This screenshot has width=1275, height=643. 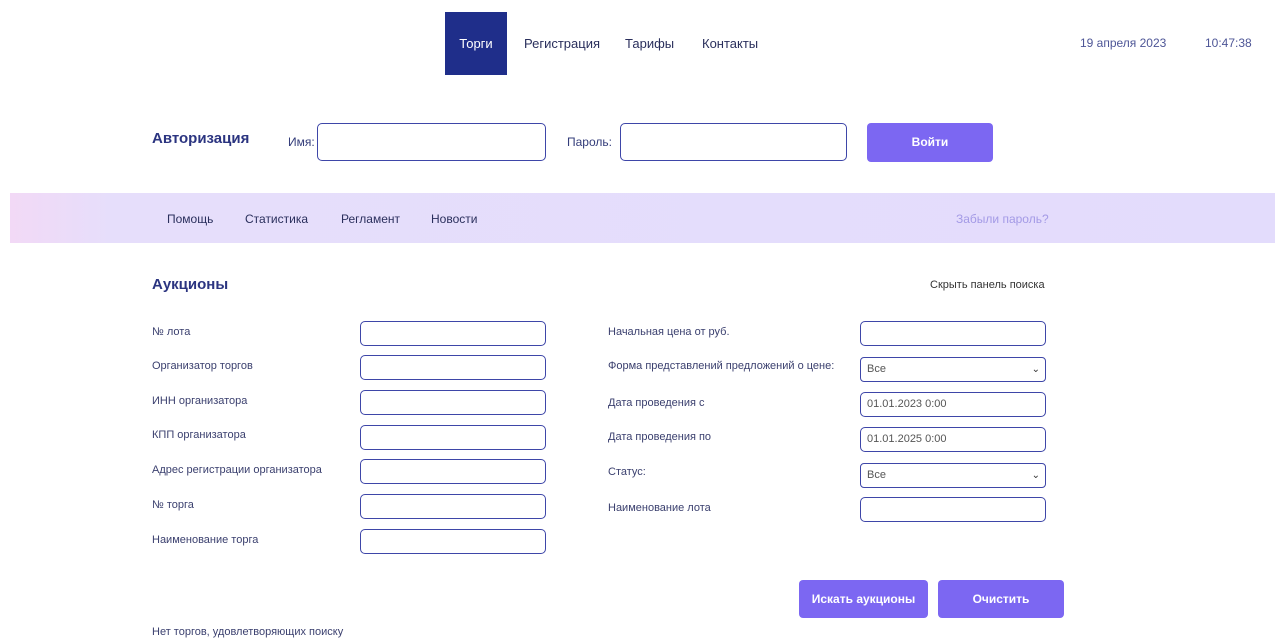 What do you see at coordinates (589, 142) in the screenshot?
I see `password-label: Пароль:` at bounding box center [589, 142].